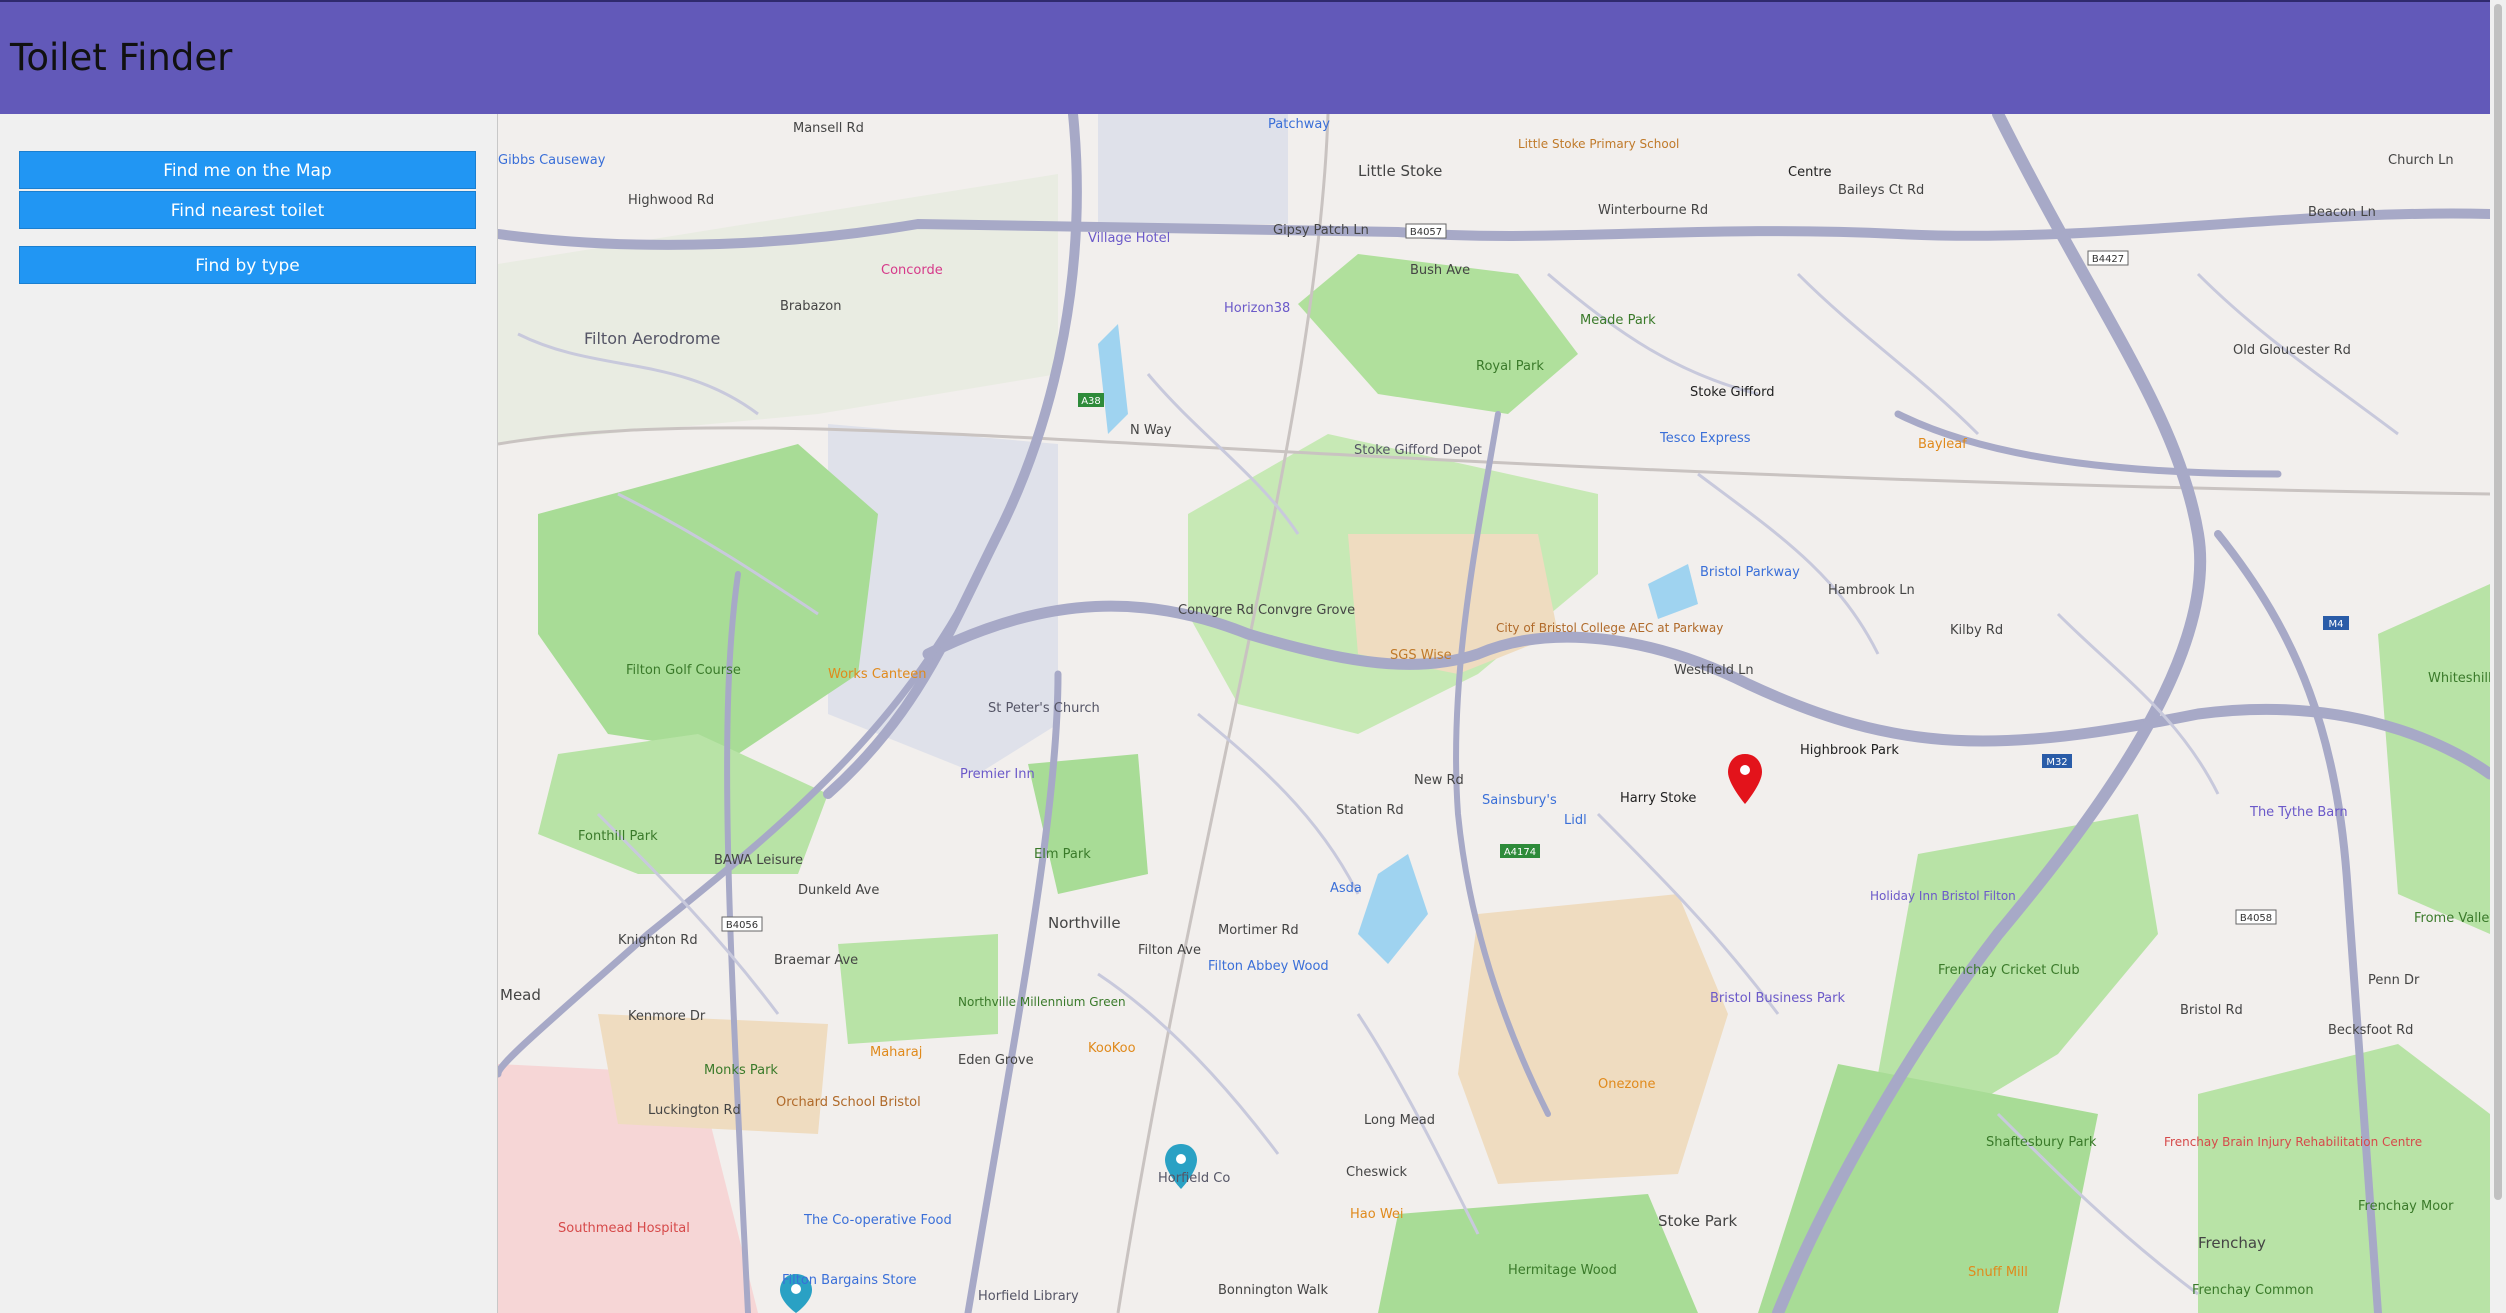 This screenshot has width=2506, height=1313. I want to click on label-bristol-rd: Bristol Rd, so click(2211, 1010).